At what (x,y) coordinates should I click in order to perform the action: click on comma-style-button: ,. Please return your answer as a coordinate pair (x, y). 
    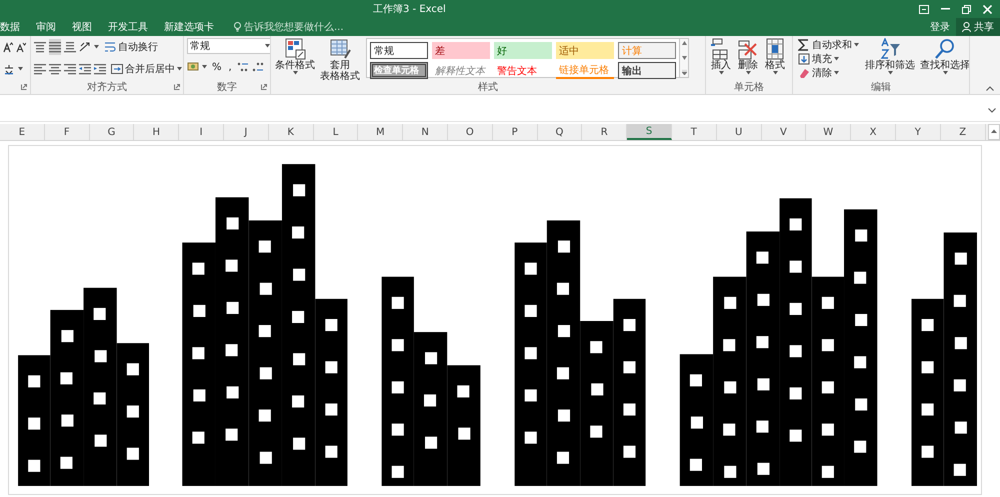
    Looking at the image, I should click on (230, 67).